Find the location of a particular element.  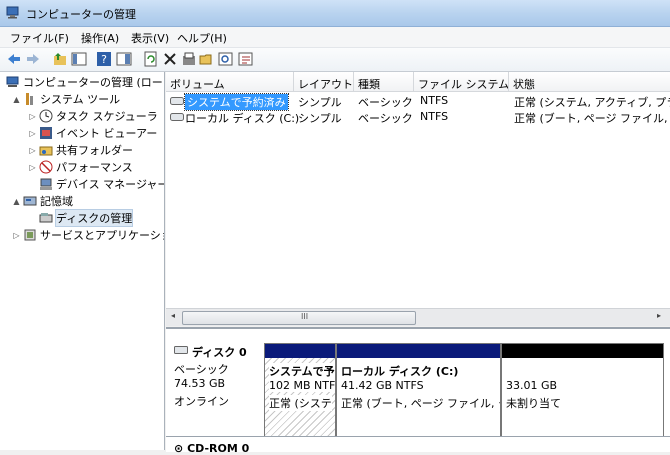

tree-label: システム ツール is located at coordinates (80, 99).